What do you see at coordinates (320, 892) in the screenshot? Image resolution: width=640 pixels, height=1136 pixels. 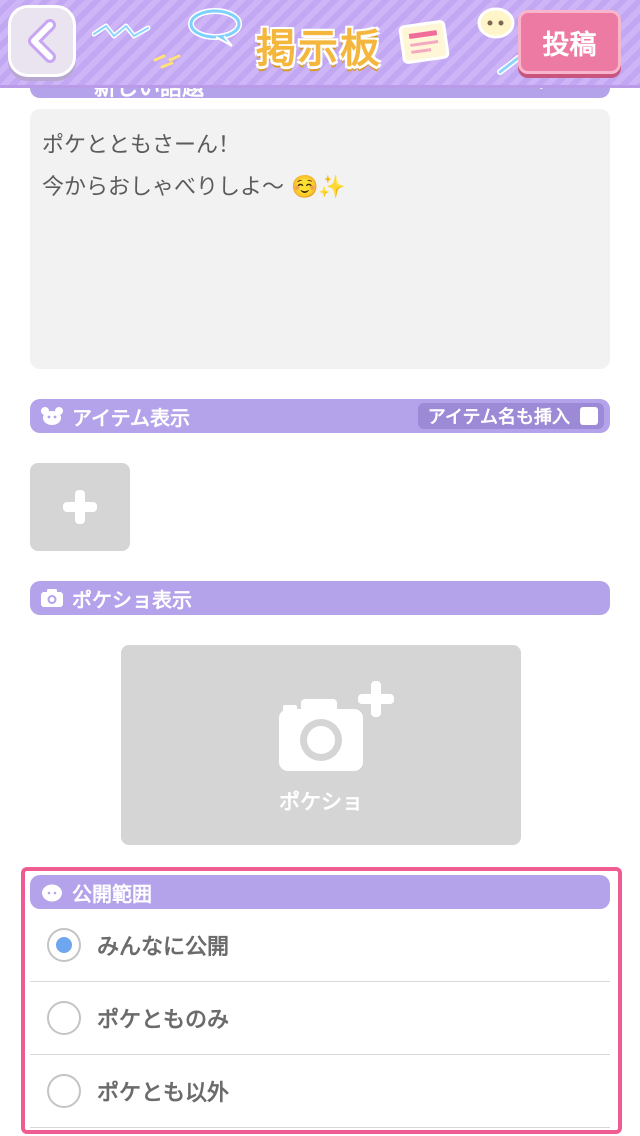 I see `visibility-section-bar: 公開範囲` at bounding box center [320, 892].